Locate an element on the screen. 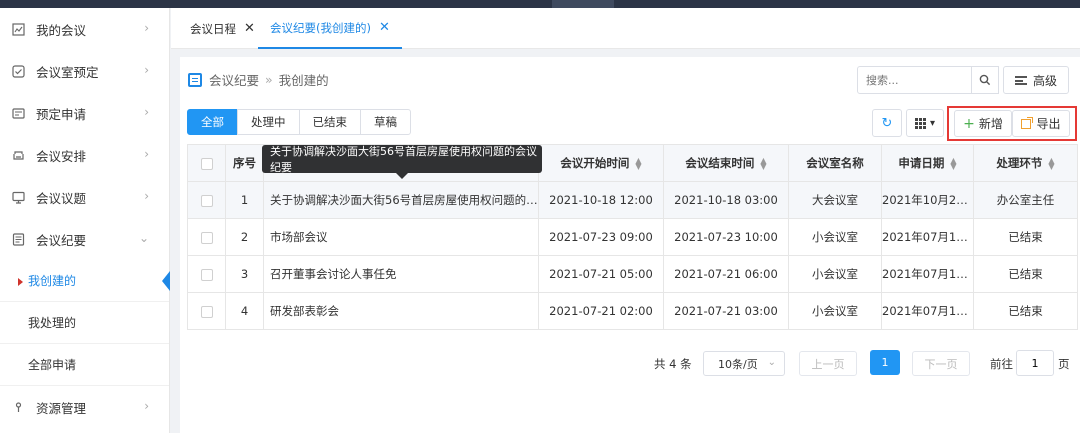  advanced-search-button: 高级 is located at coordinates (1036, 80).